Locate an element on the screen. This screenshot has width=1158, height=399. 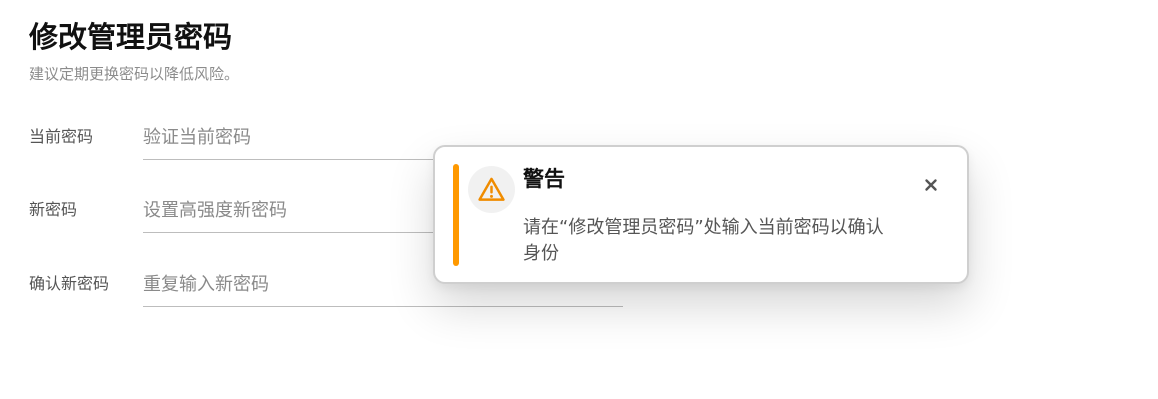
new-password-label: 新密码 is located at coordinates (53, 209).